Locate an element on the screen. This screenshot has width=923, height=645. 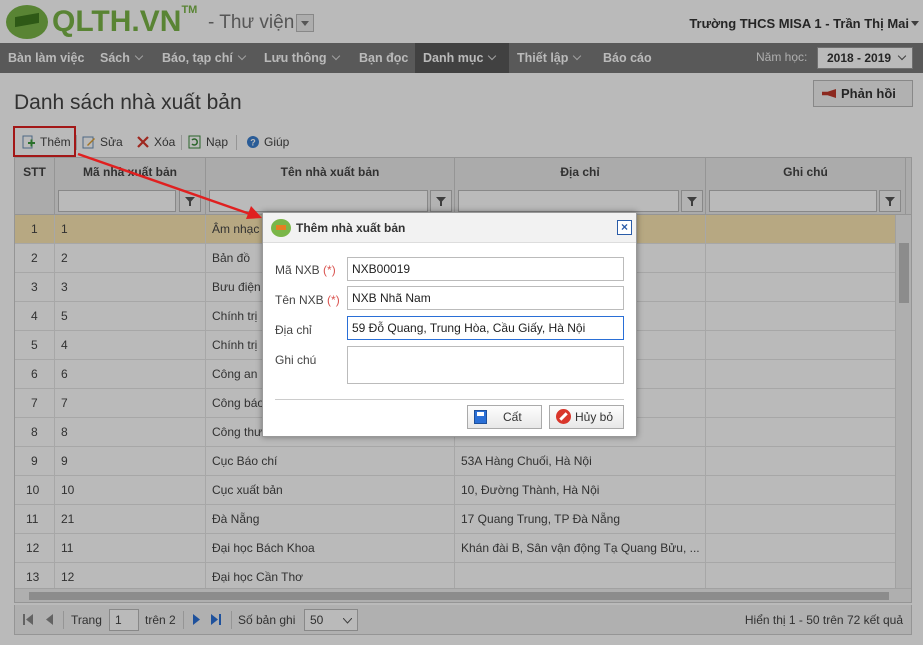
name-input: NXB Nhã Nam is located at coordinates (485, 298).